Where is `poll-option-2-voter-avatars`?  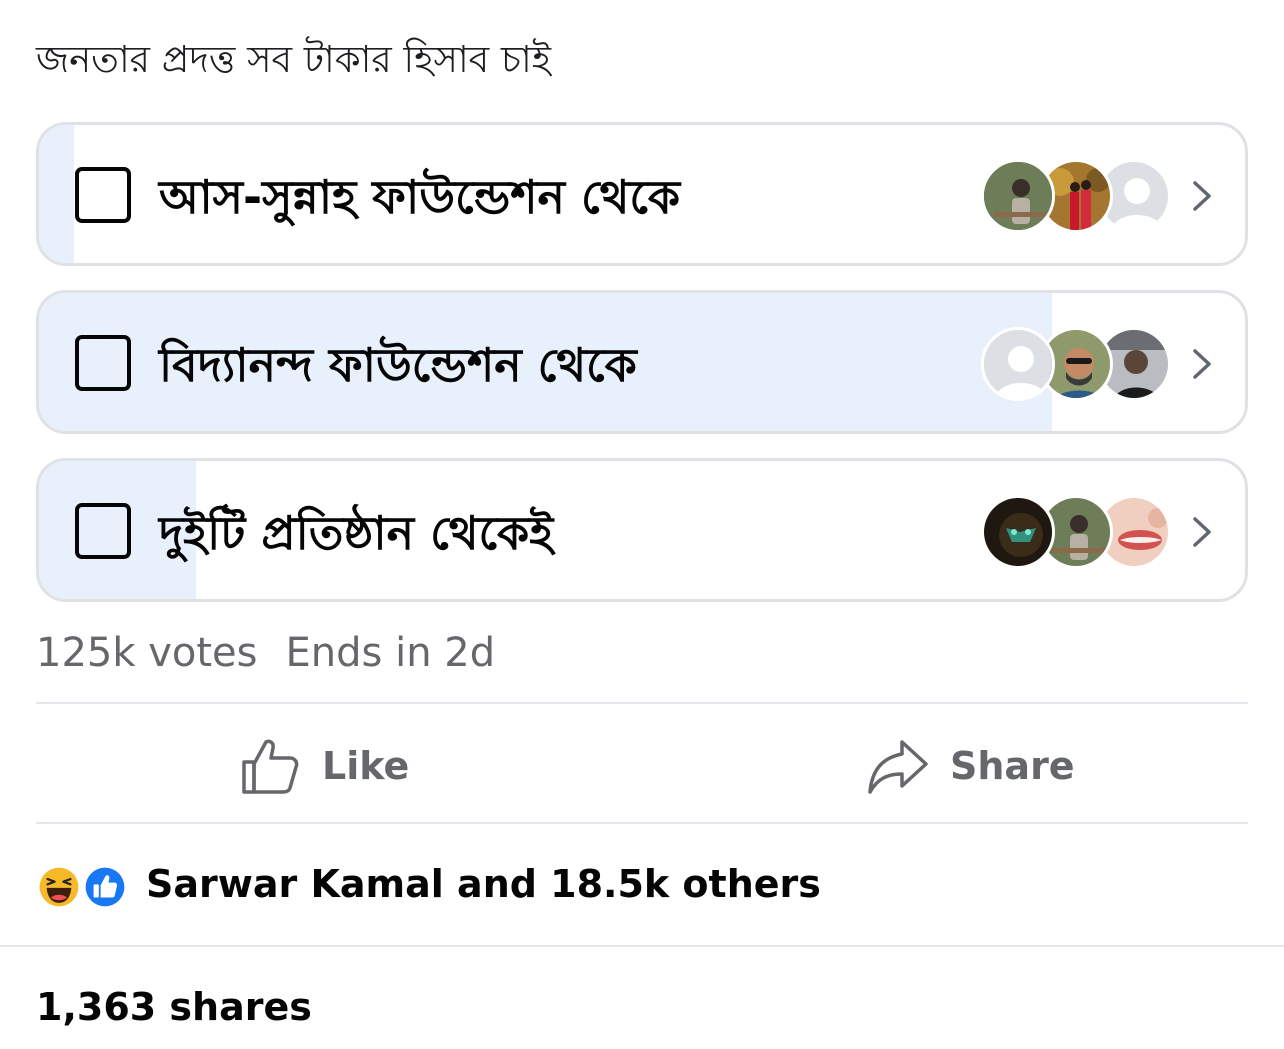 poll-option-2-voter-avatars is located at coordinates (1079, 364).